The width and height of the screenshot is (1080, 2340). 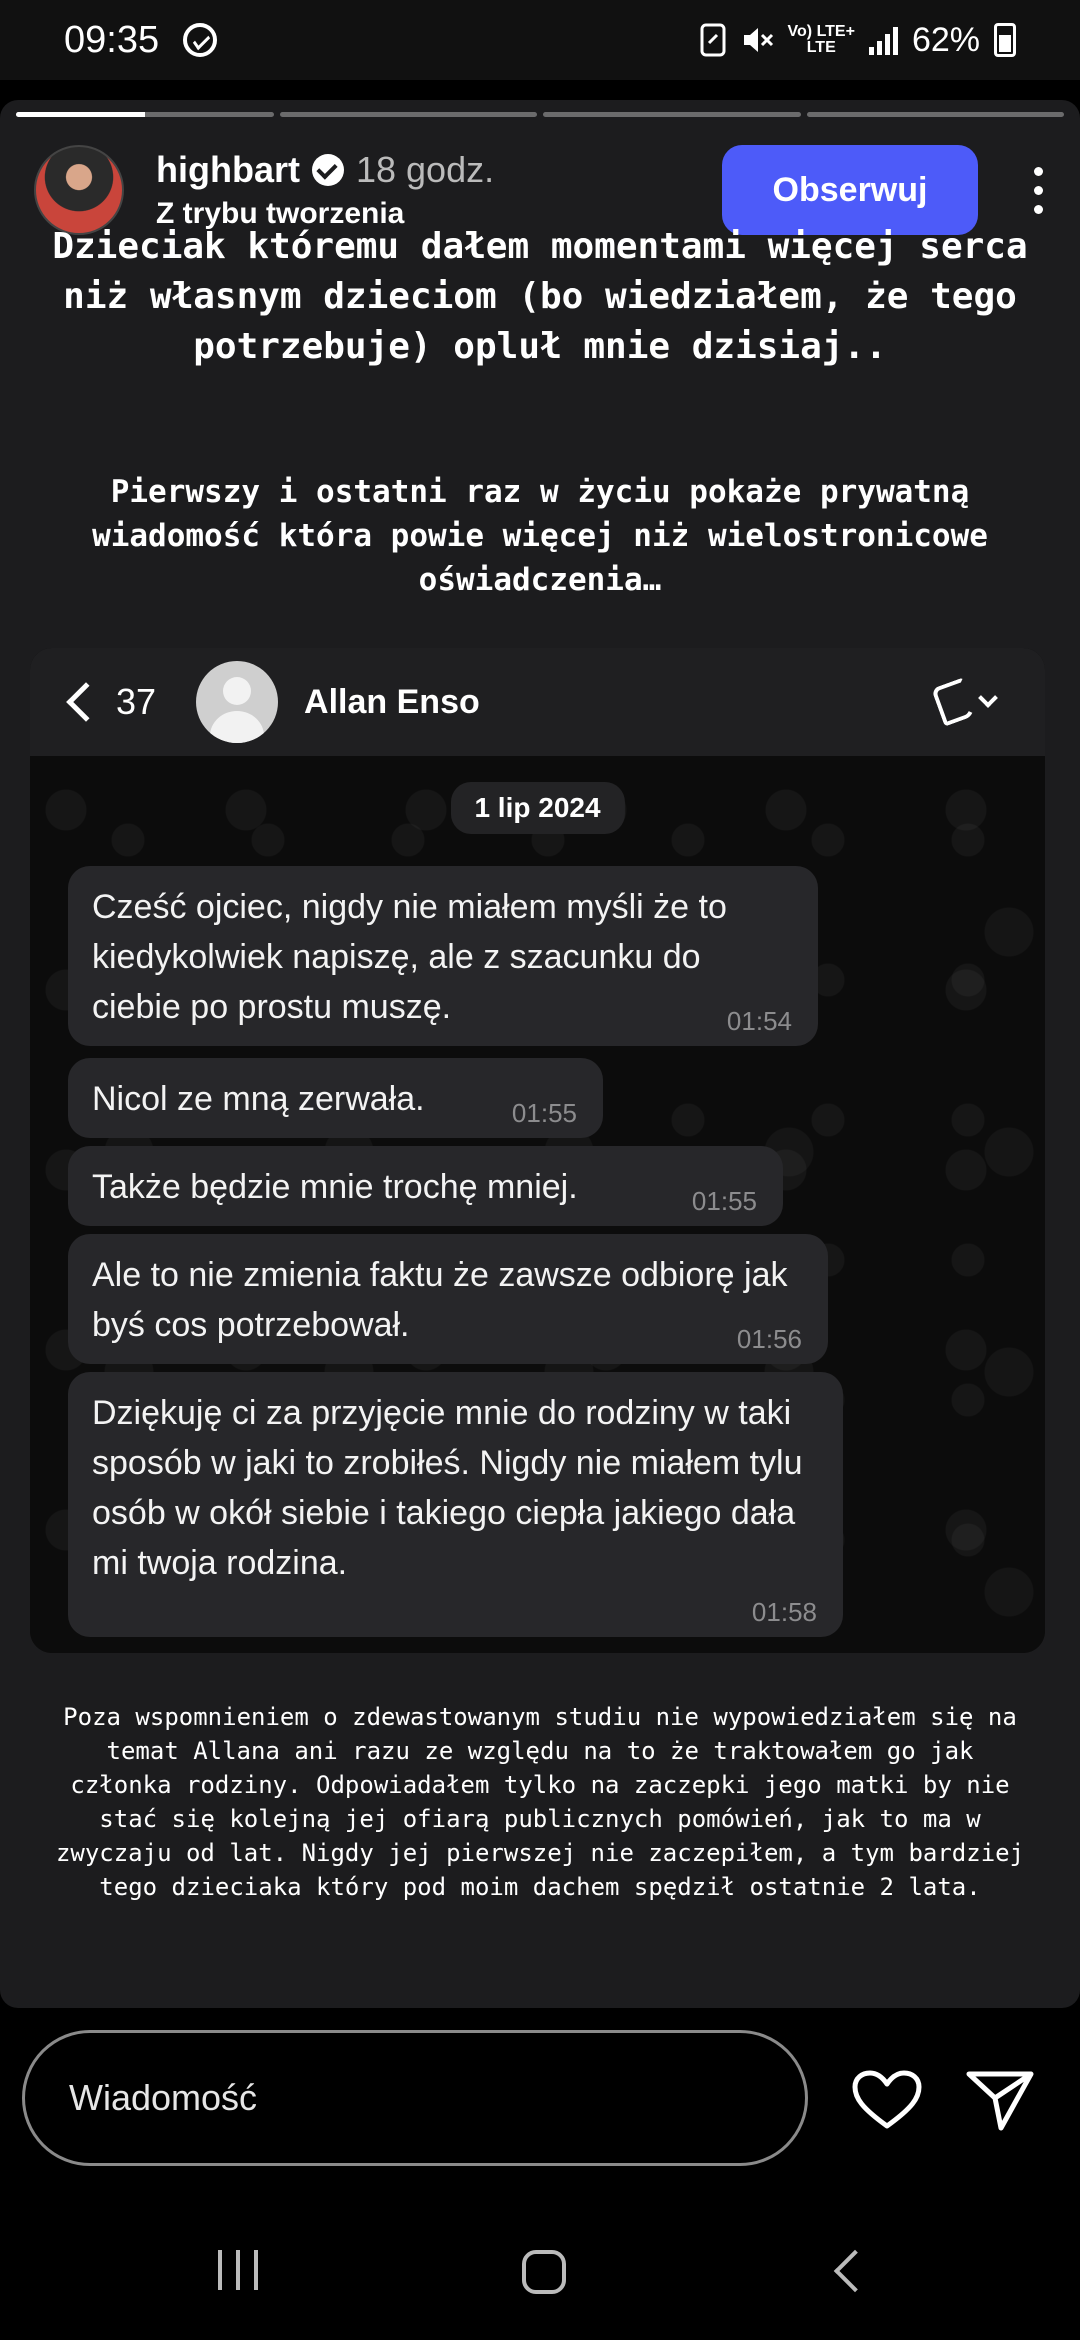 I want to click on messenger-icon, so click(x=200, y=40).